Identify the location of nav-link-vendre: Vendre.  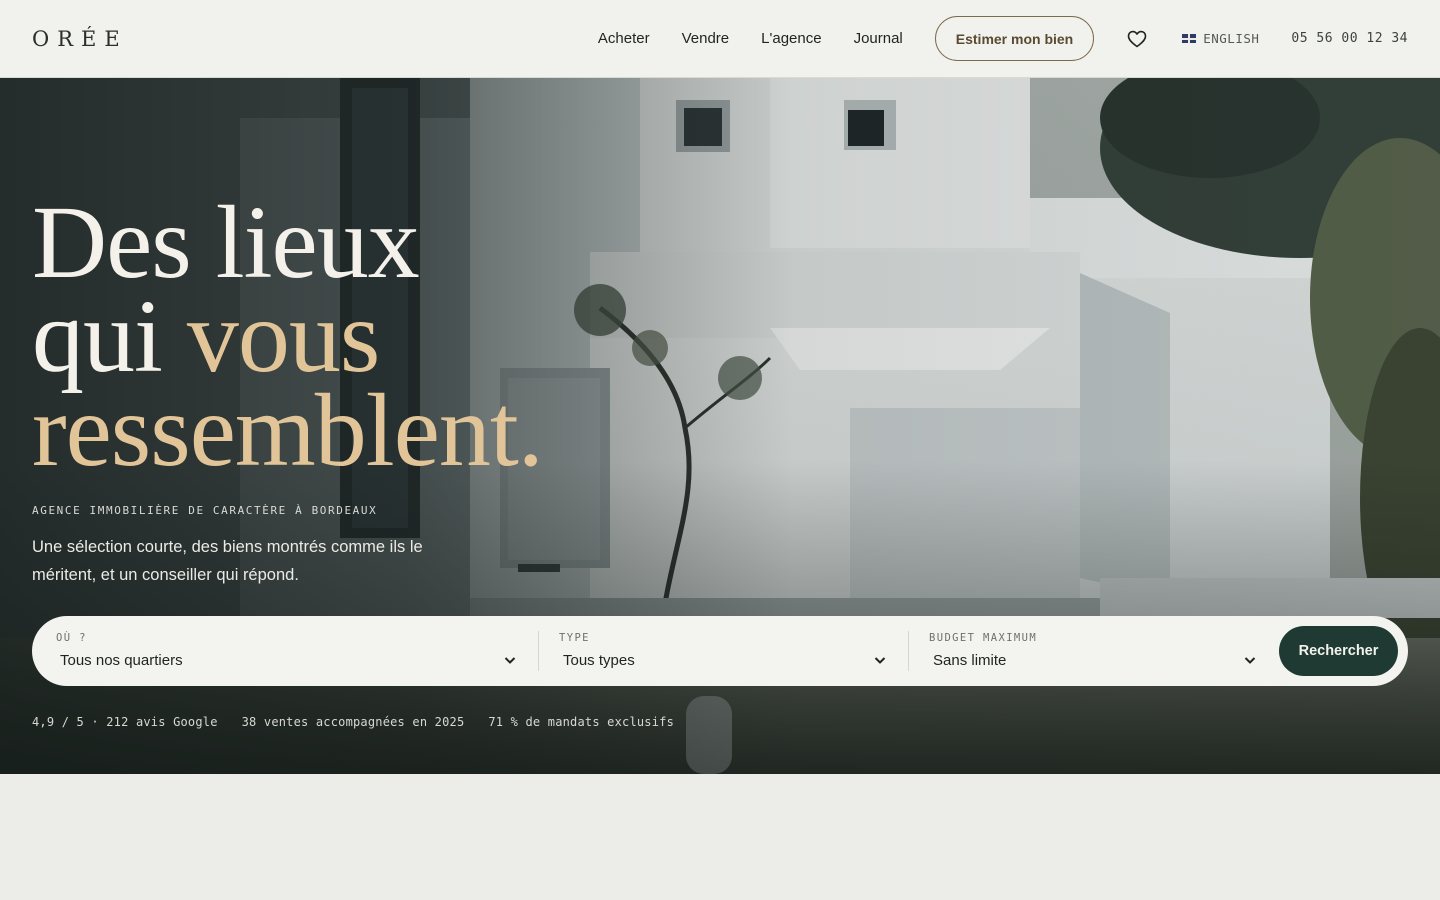
(706, 38).